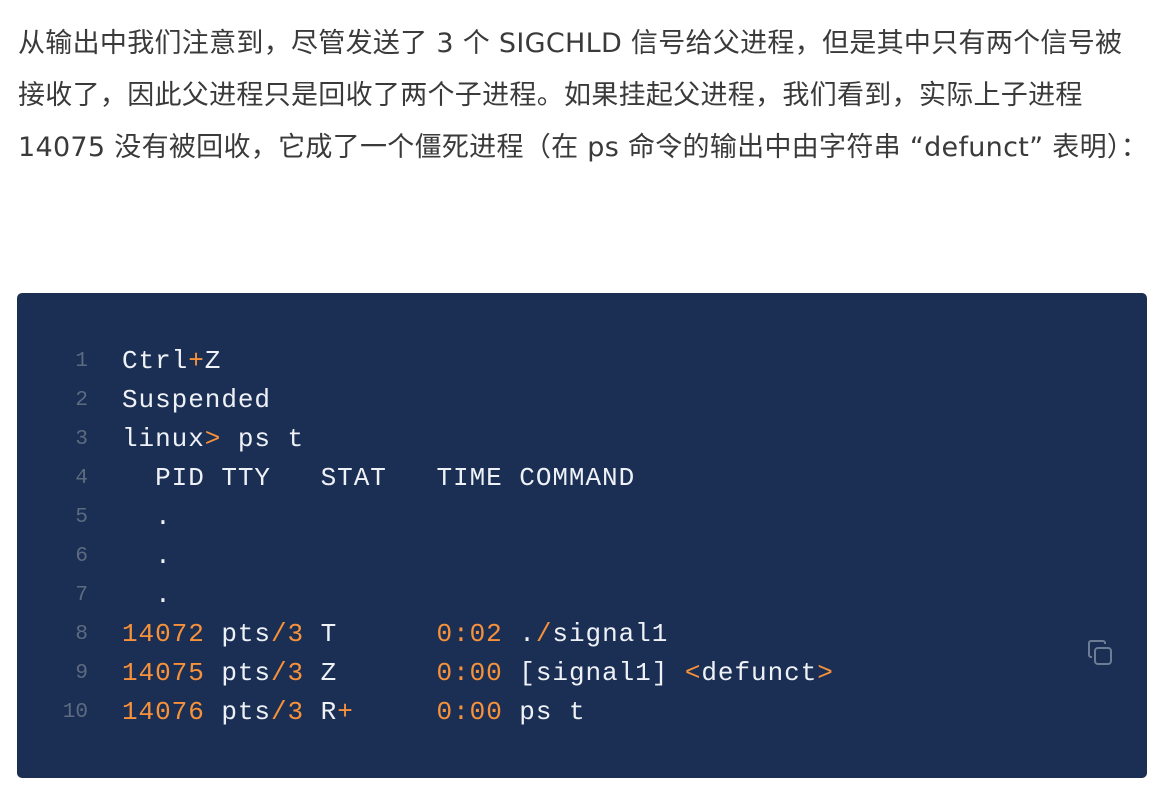  Describe the element at coordinates (81, 400) in the screenshot. I see `line-number: 2` at that location.